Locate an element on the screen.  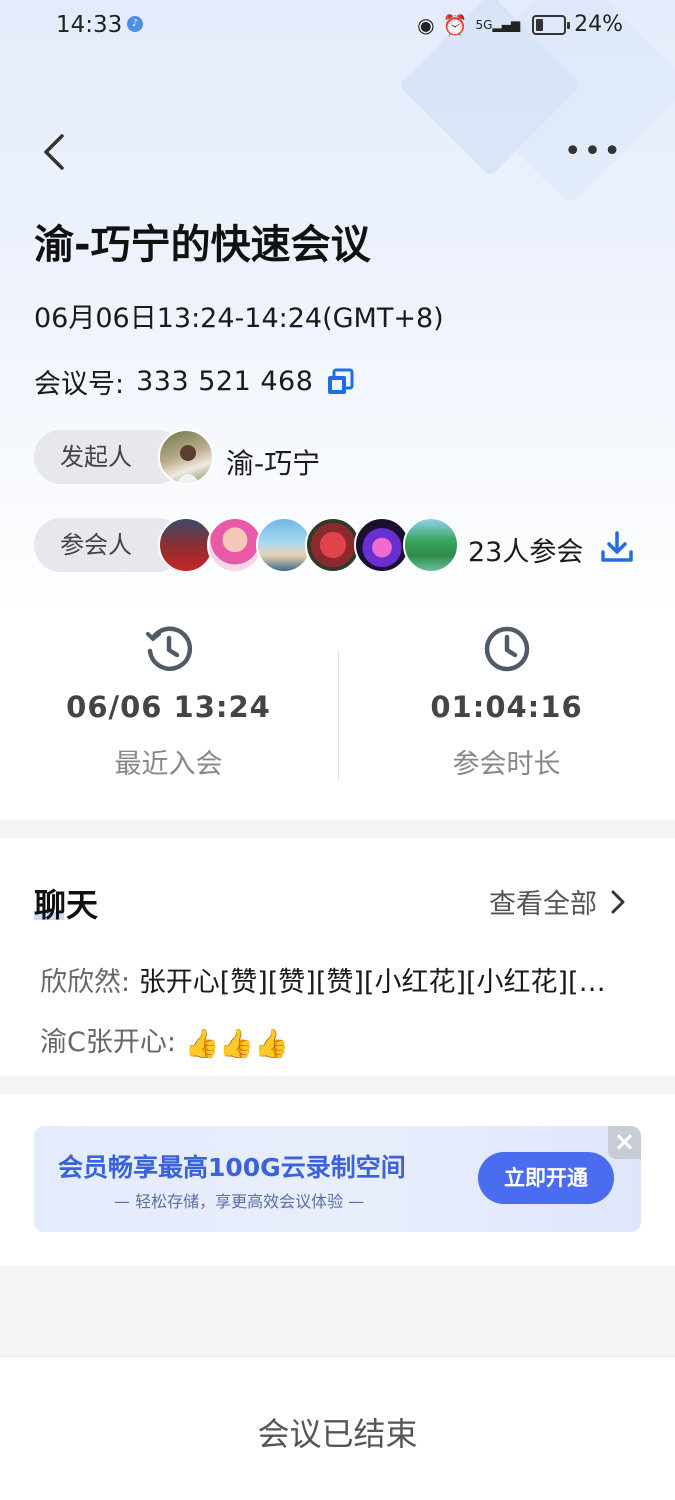
last-join-stat: 06/06 13:24 最近入会 is located at coordinates (168, 695).